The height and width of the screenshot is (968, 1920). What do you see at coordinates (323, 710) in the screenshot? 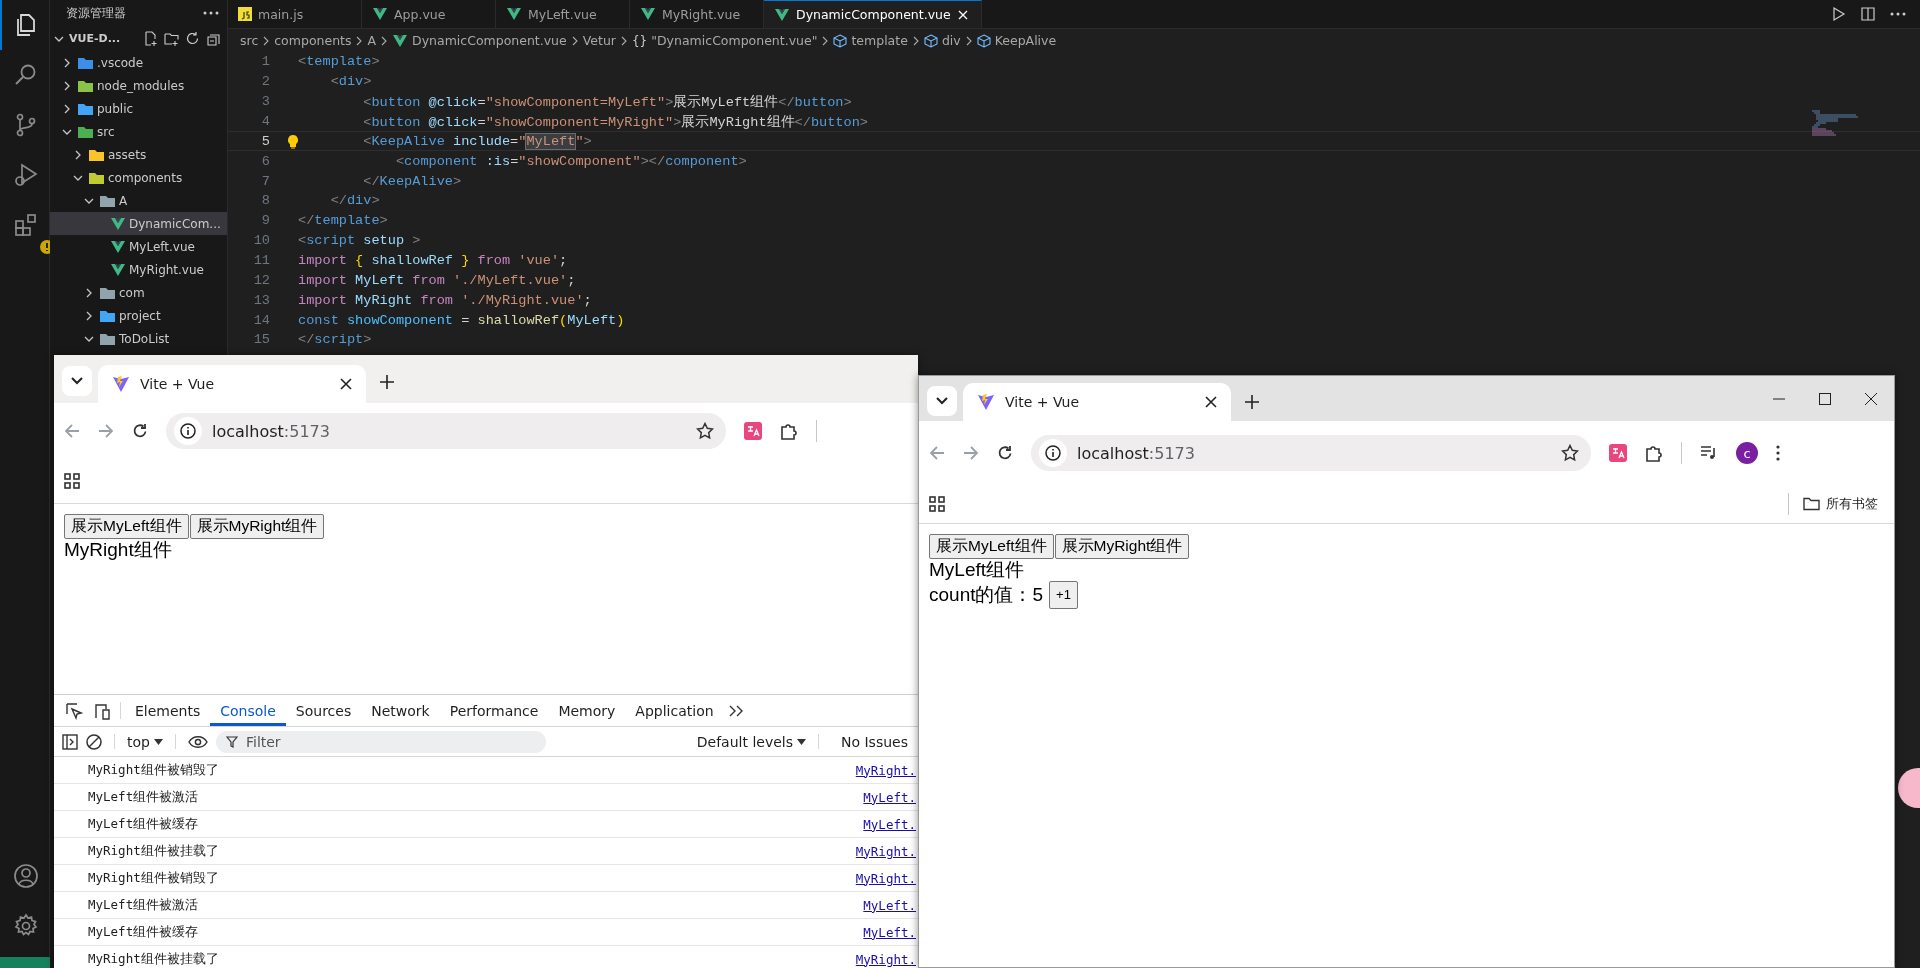
I see `devtools-tab: Sources` at bounding box center [323, 710].